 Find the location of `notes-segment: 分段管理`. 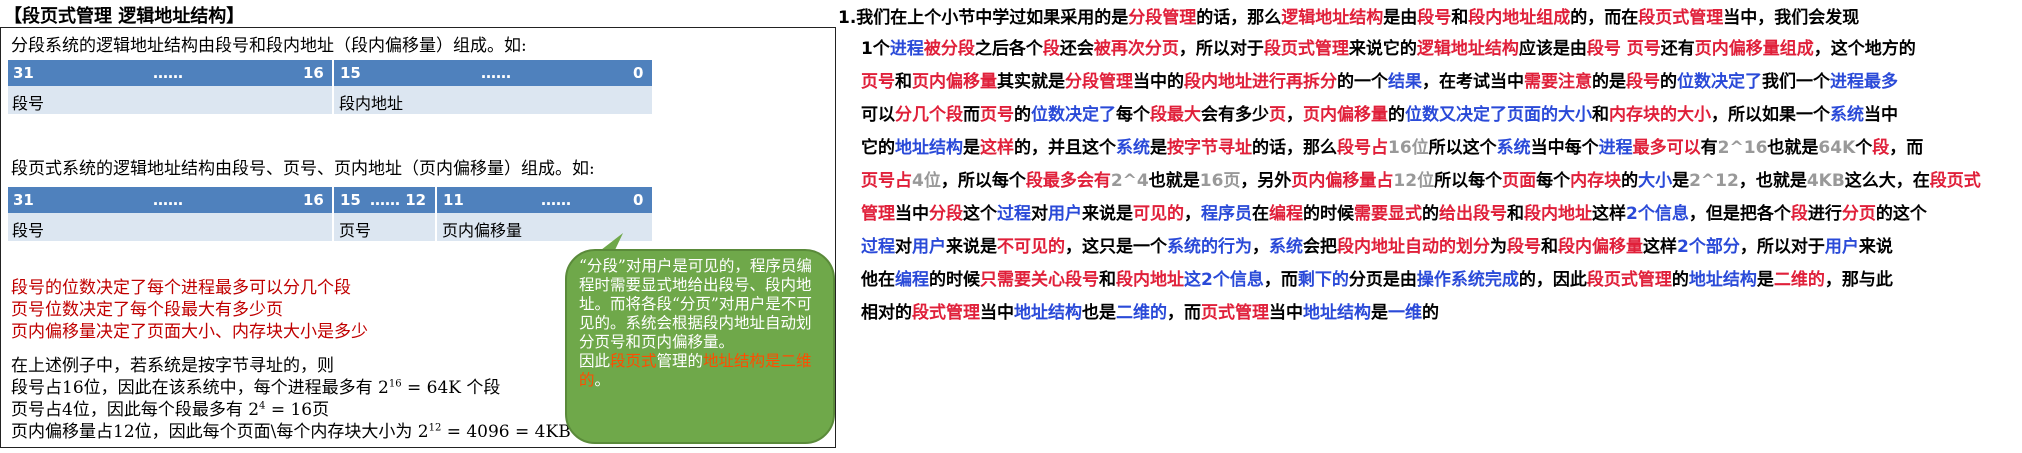

notes-segment: 分段管理 is located at coordinates (1099, 82).